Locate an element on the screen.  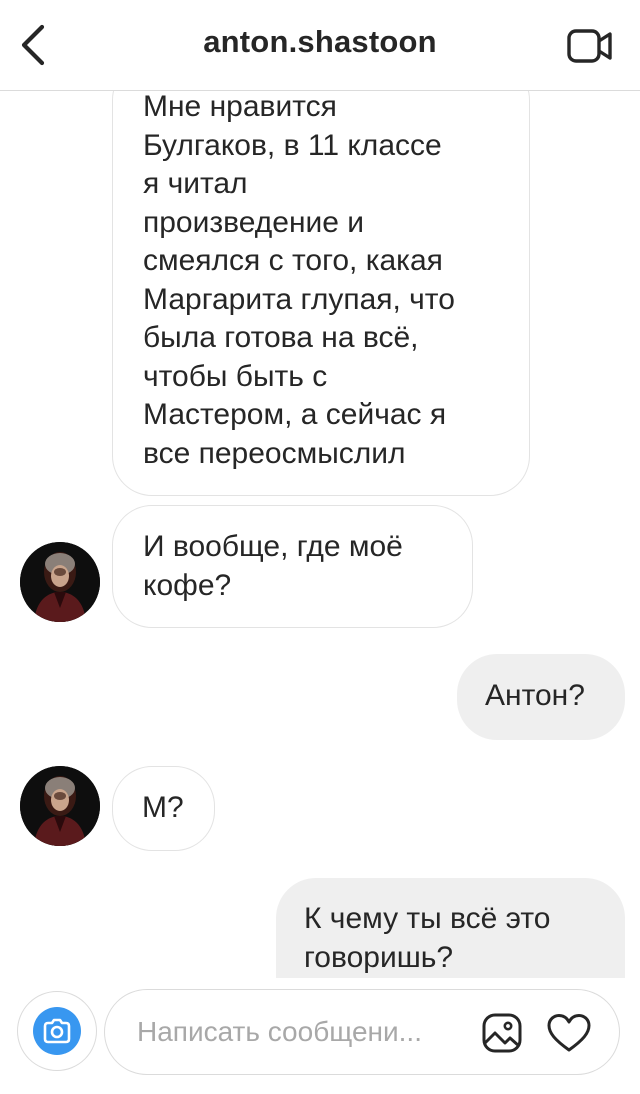
image-gallery-icon is located at coordinates (502, 1033).